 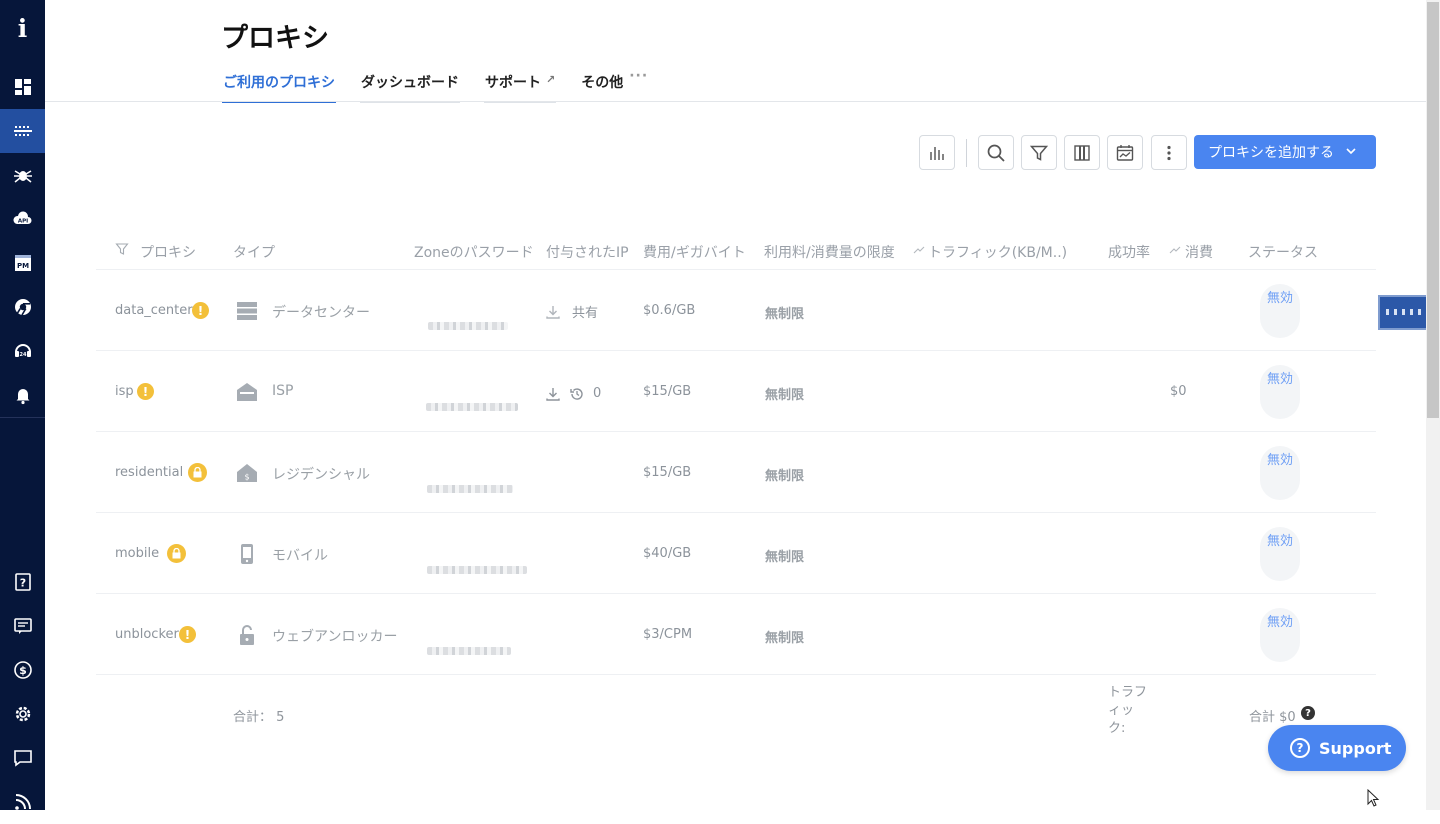 What do you see at coordinates (520, 87) in the screenshot?
I see `tab-support: サポート ↗` at bounding box center [520, 87].